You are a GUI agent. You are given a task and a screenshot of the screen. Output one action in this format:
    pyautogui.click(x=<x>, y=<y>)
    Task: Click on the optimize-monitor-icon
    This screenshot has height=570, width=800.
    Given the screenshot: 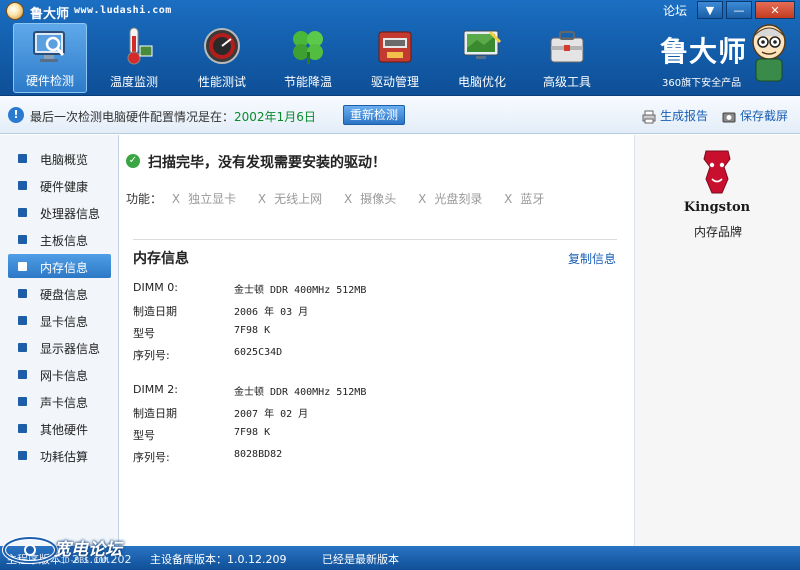 What is the action you would take?
    pyautogui.click(x=482, y=44)
    